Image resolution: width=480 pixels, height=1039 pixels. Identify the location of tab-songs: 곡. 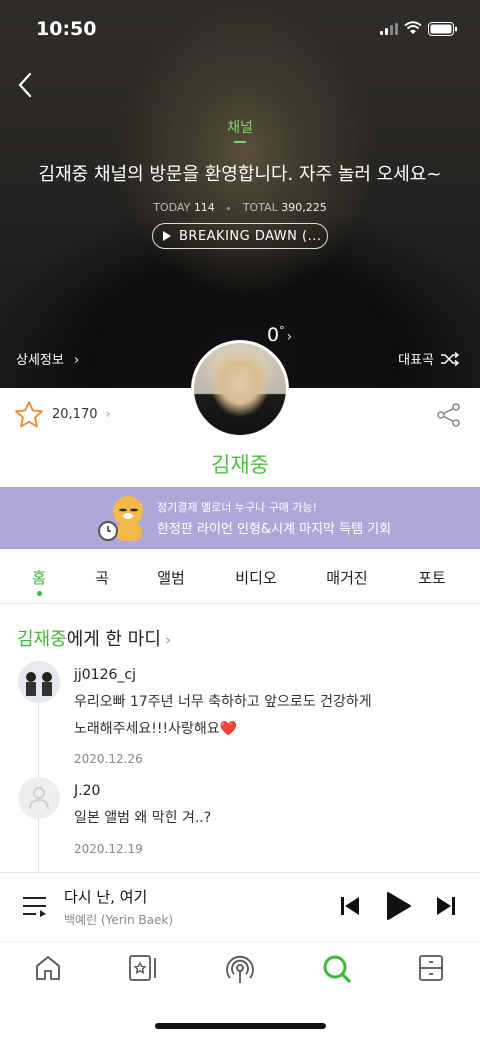
(102, 577).